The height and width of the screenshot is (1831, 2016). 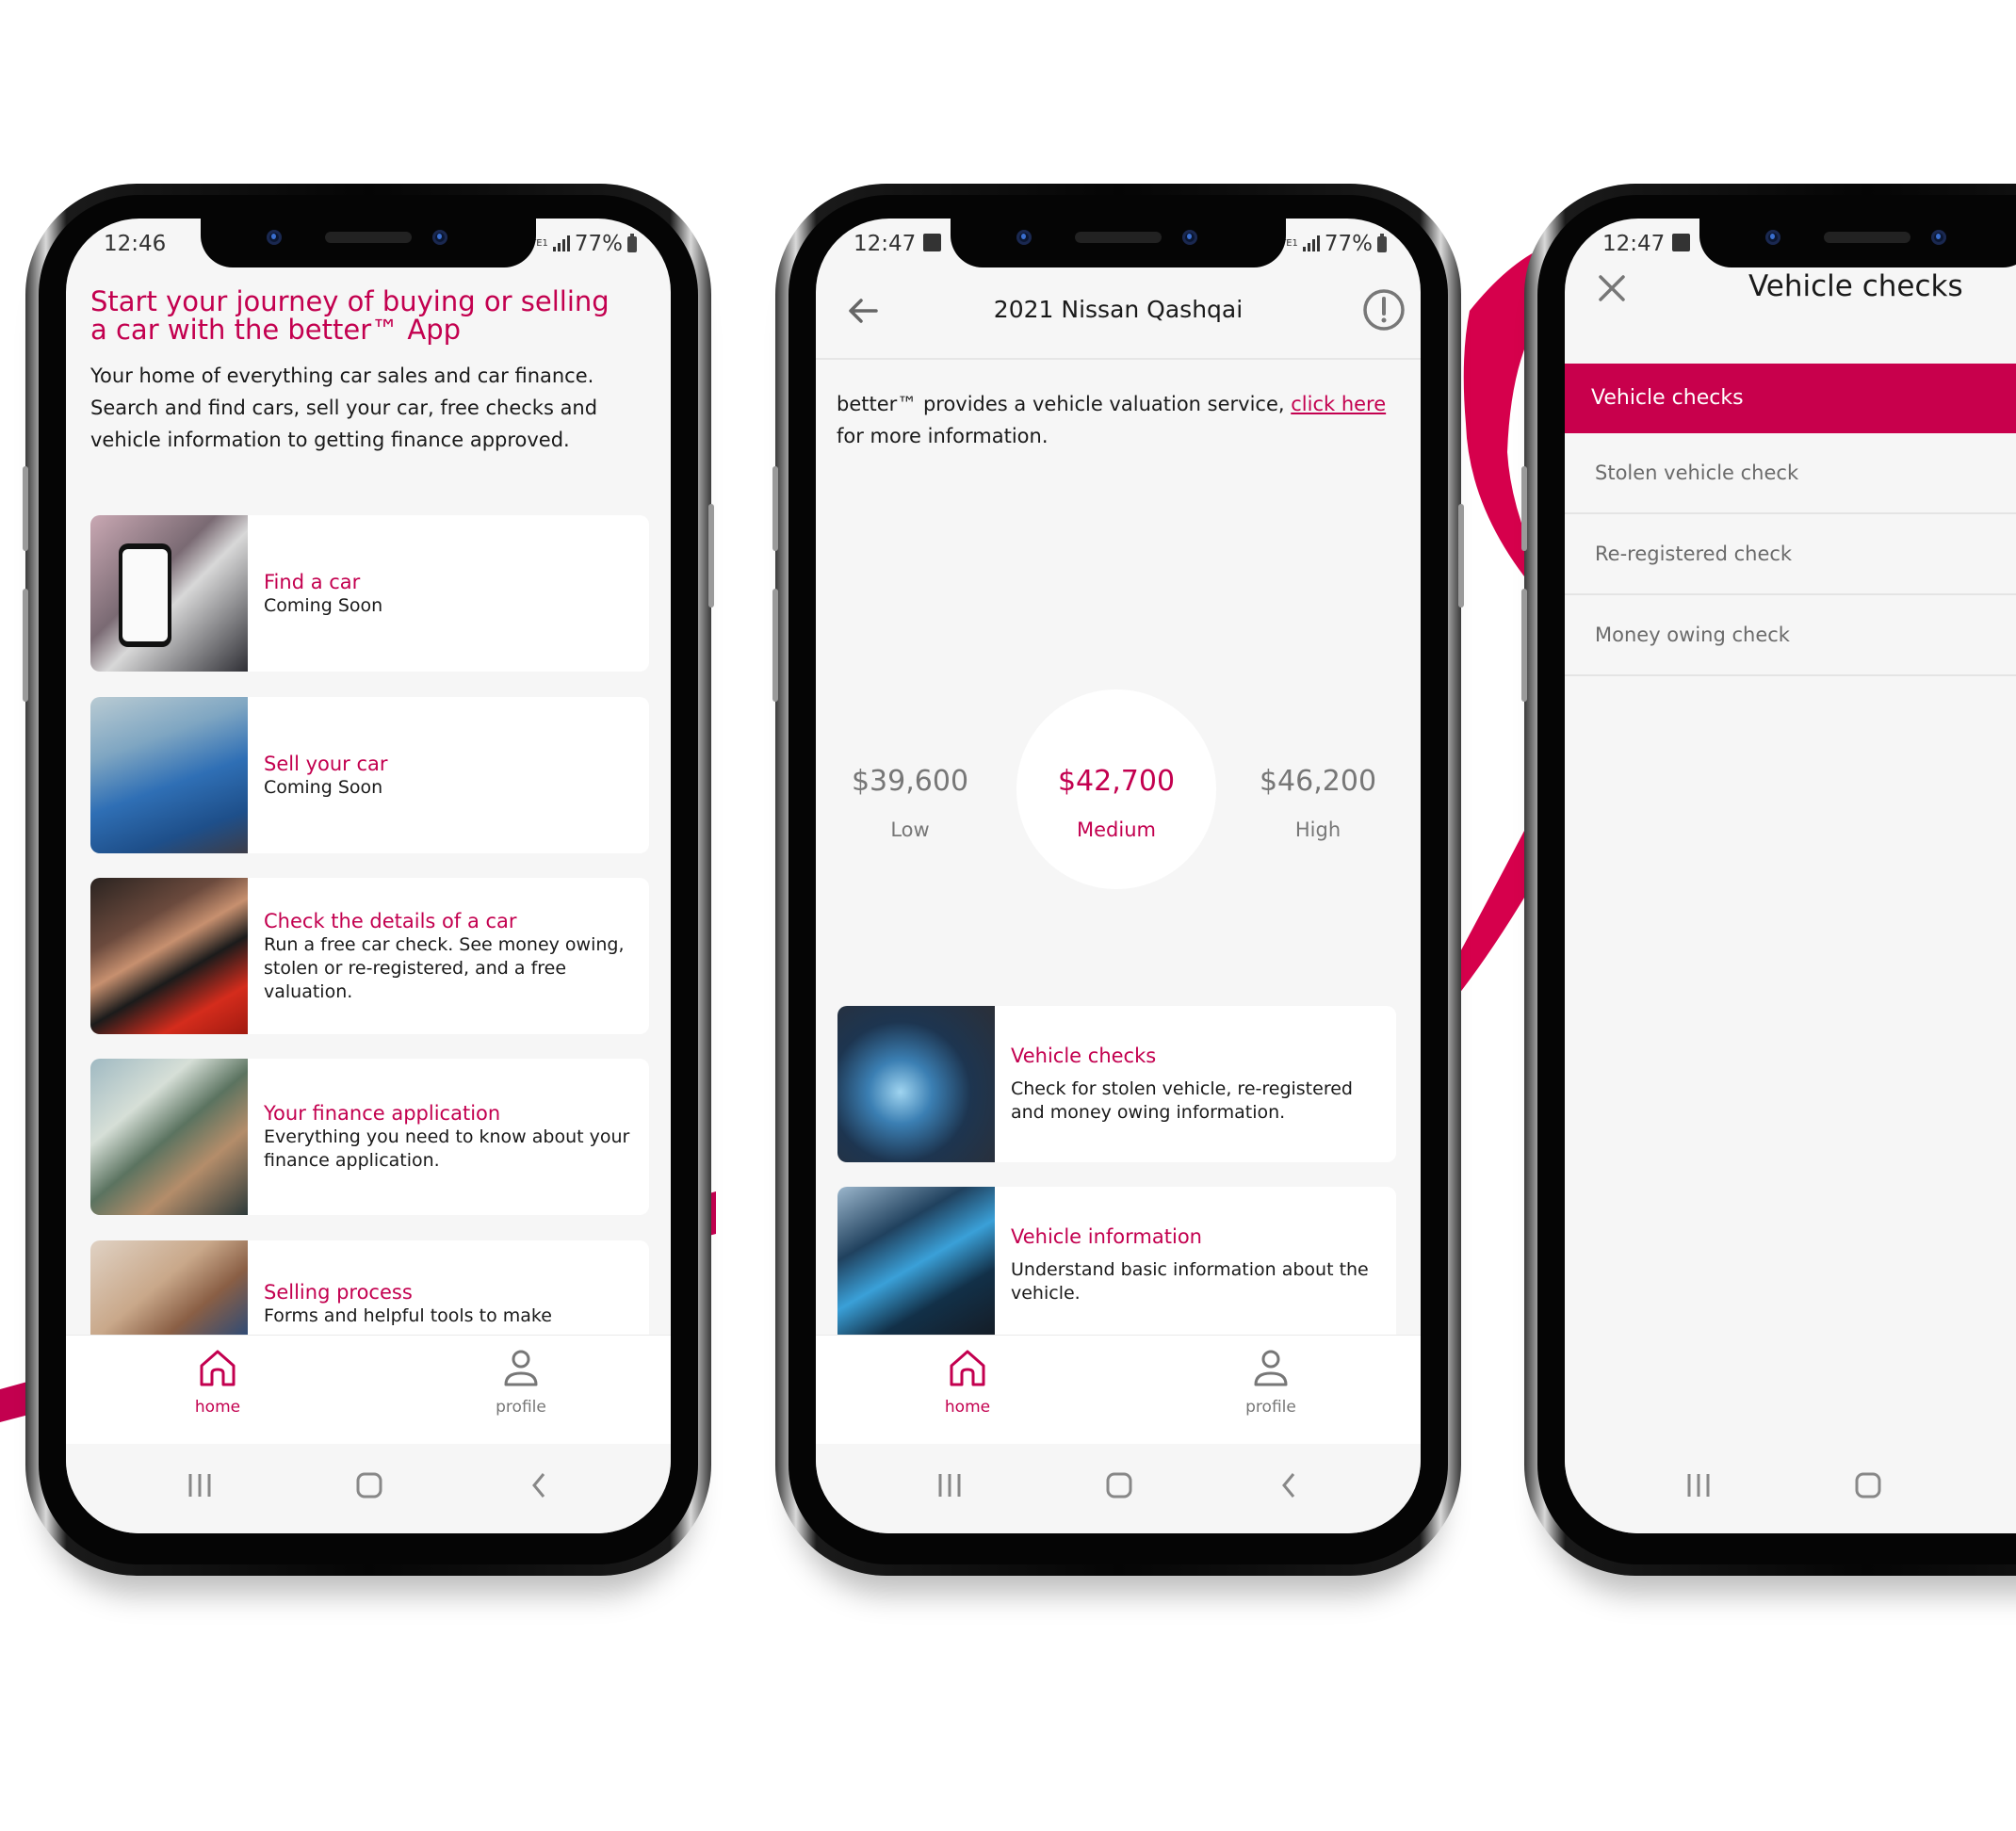 I want to click on valuation-label: High, so click(x=1317, y=829).